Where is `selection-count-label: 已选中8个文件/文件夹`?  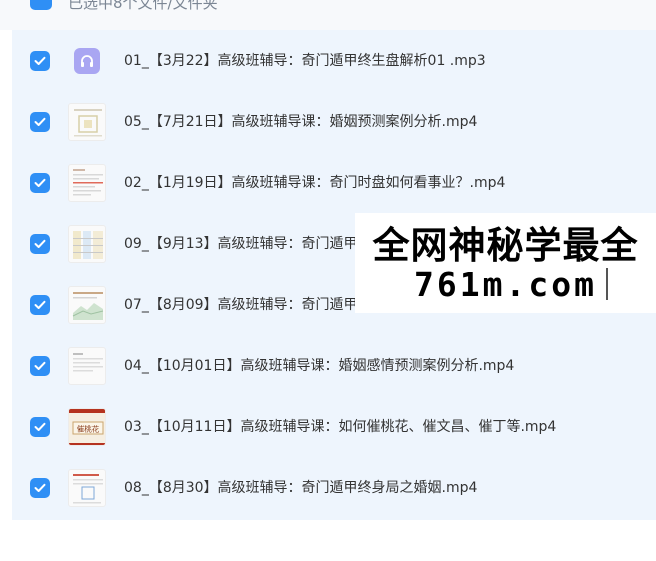
selection-count-label: 已选中8个文件/文件夹 is located at coordinates (143, 6).